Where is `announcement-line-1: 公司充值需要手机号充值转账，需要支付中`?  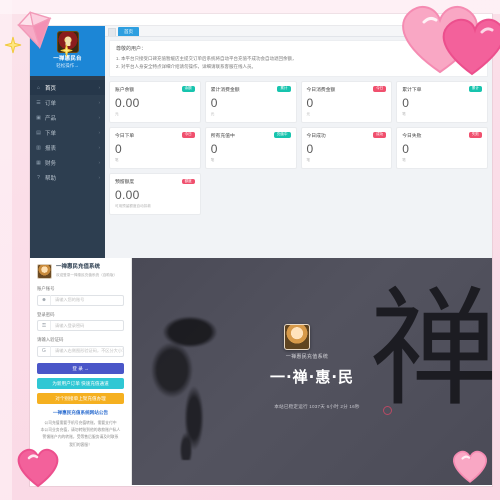
announcement-line-1: 公司充值需要手机号充值转账，需要支付中 is located at coordinates (80, 422).